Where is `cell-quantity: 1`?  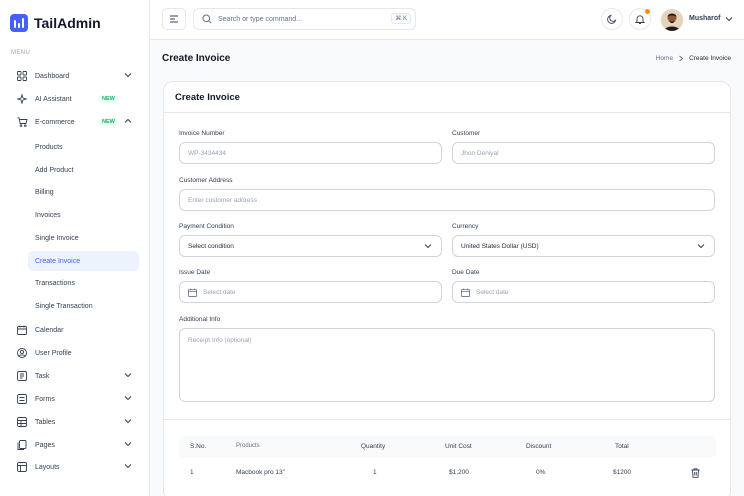
cell-quantity: 1 is located at coordinates (375, 472).